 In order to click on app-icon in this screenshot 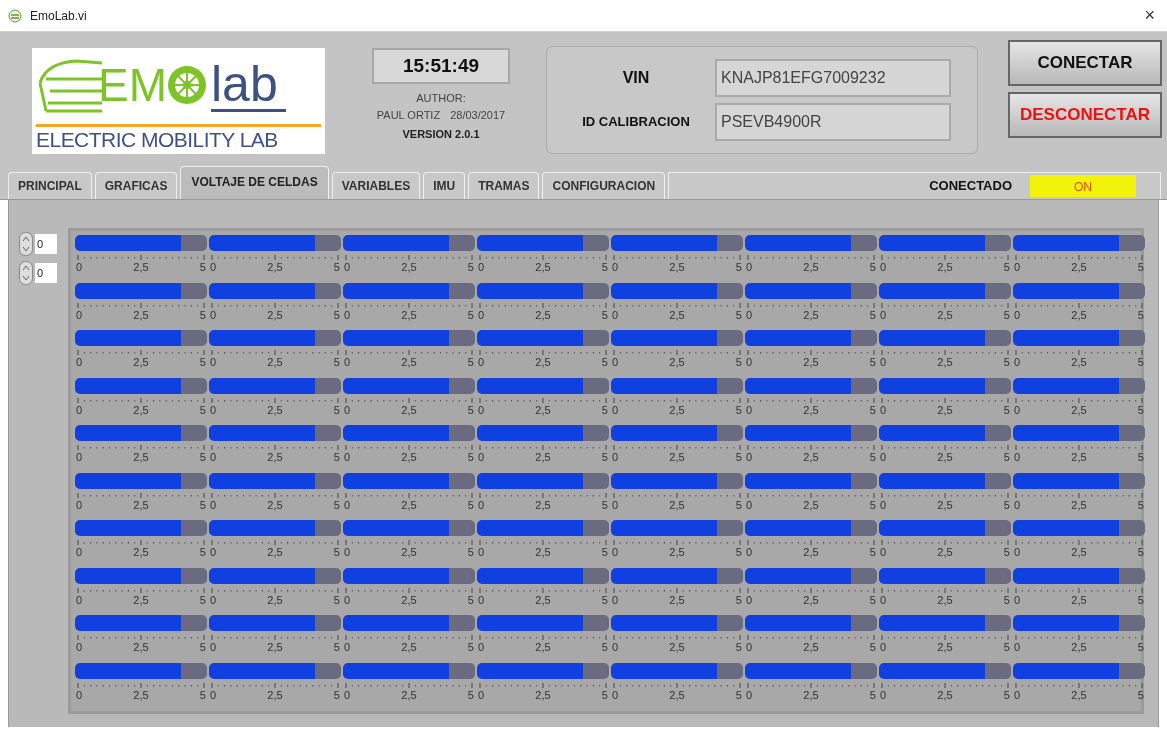, I will do `click(15, 15)`.